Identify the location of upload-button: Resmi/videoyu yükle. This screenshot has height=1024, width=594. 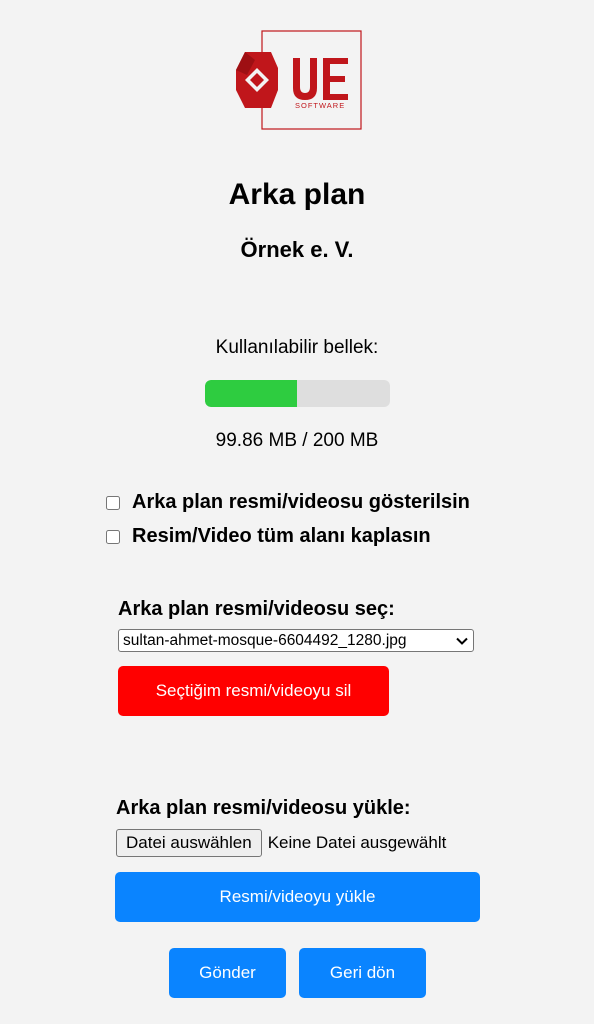
(297, 897).